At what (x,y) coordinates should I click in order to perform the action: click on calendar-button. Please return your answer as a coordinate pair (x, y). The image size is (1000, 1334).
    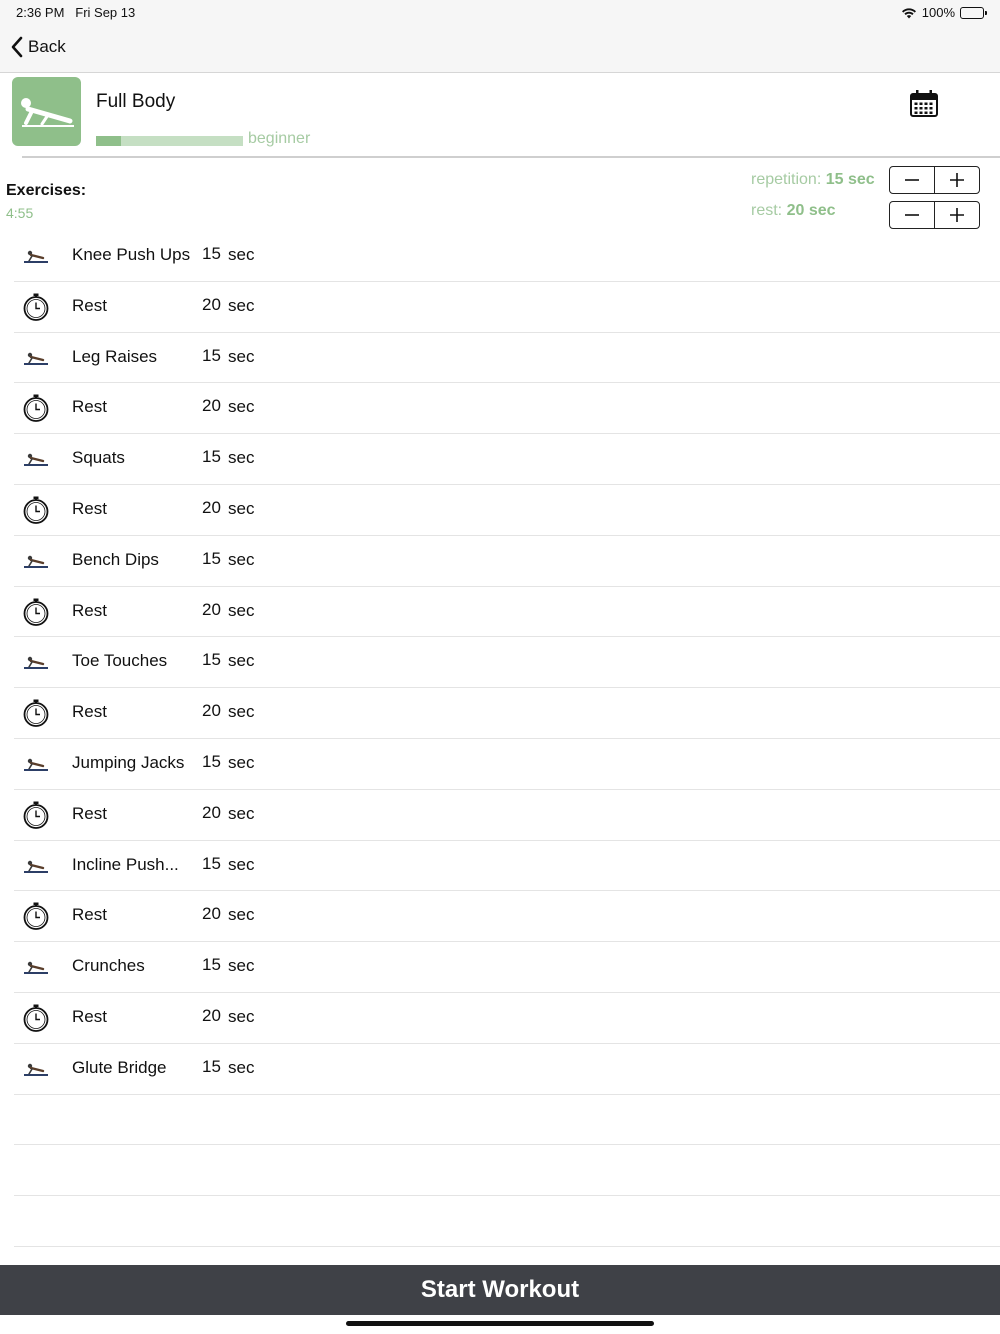
    Looking at the image, I should click on (924, 104).